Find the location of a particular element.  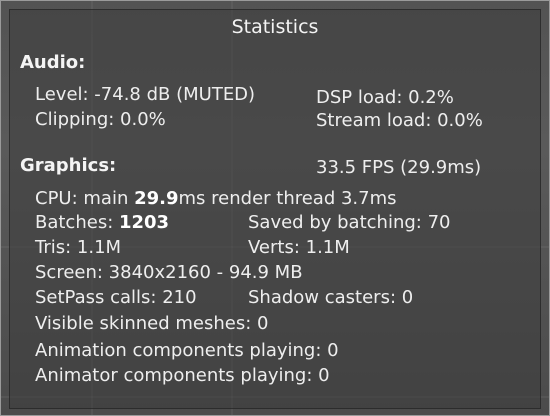

setpass-stat: SetPass calls: 210 is located at coordinates (116, 297).